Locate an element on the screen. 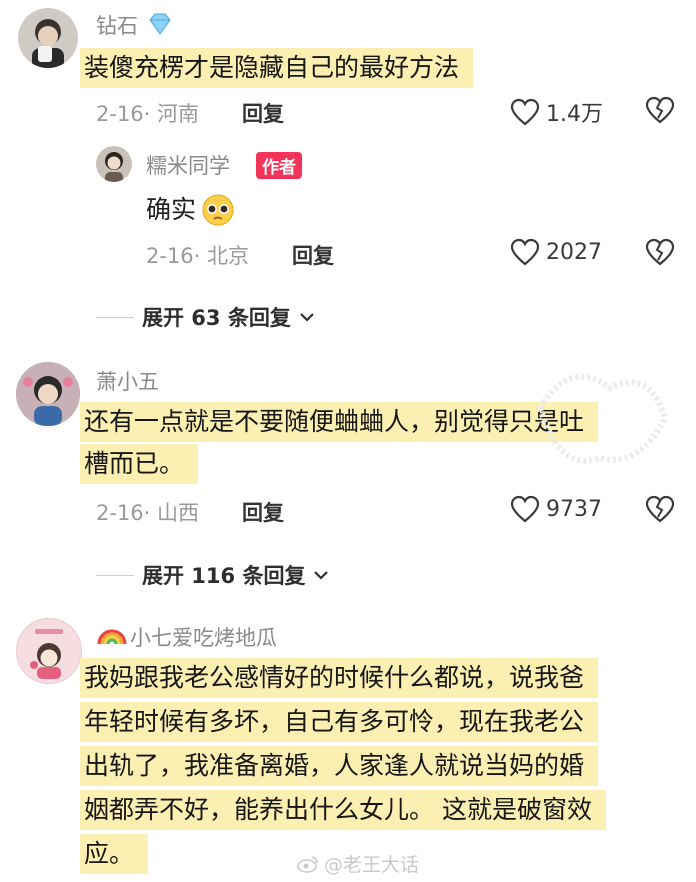 The image size is (696, 882). comment-text-line: 应。 is located at coordinates (114, 854).